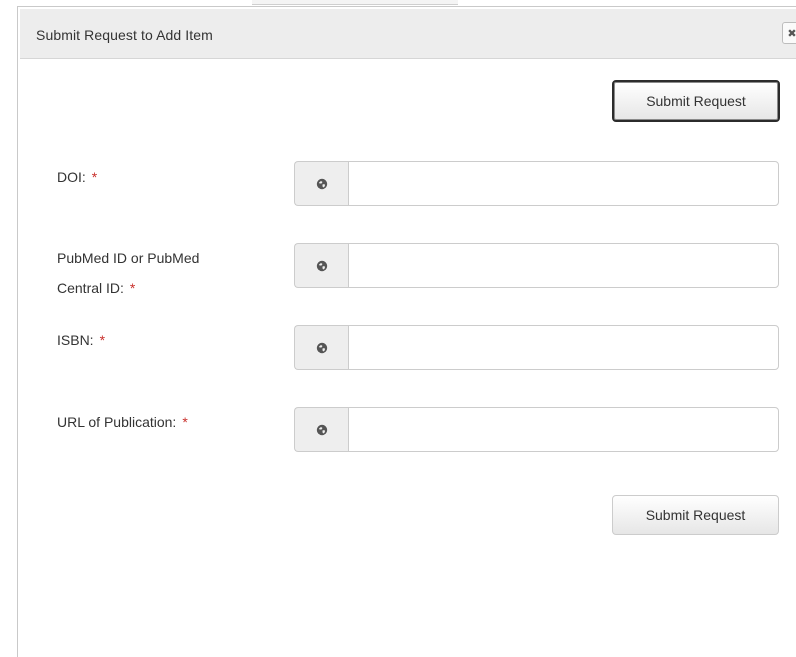 The width and height of the screenshot is (796, 657). What do you see at coordinates (355, 2) in the screenshot?
I see `background-tab` at bounding box center [355, 2].